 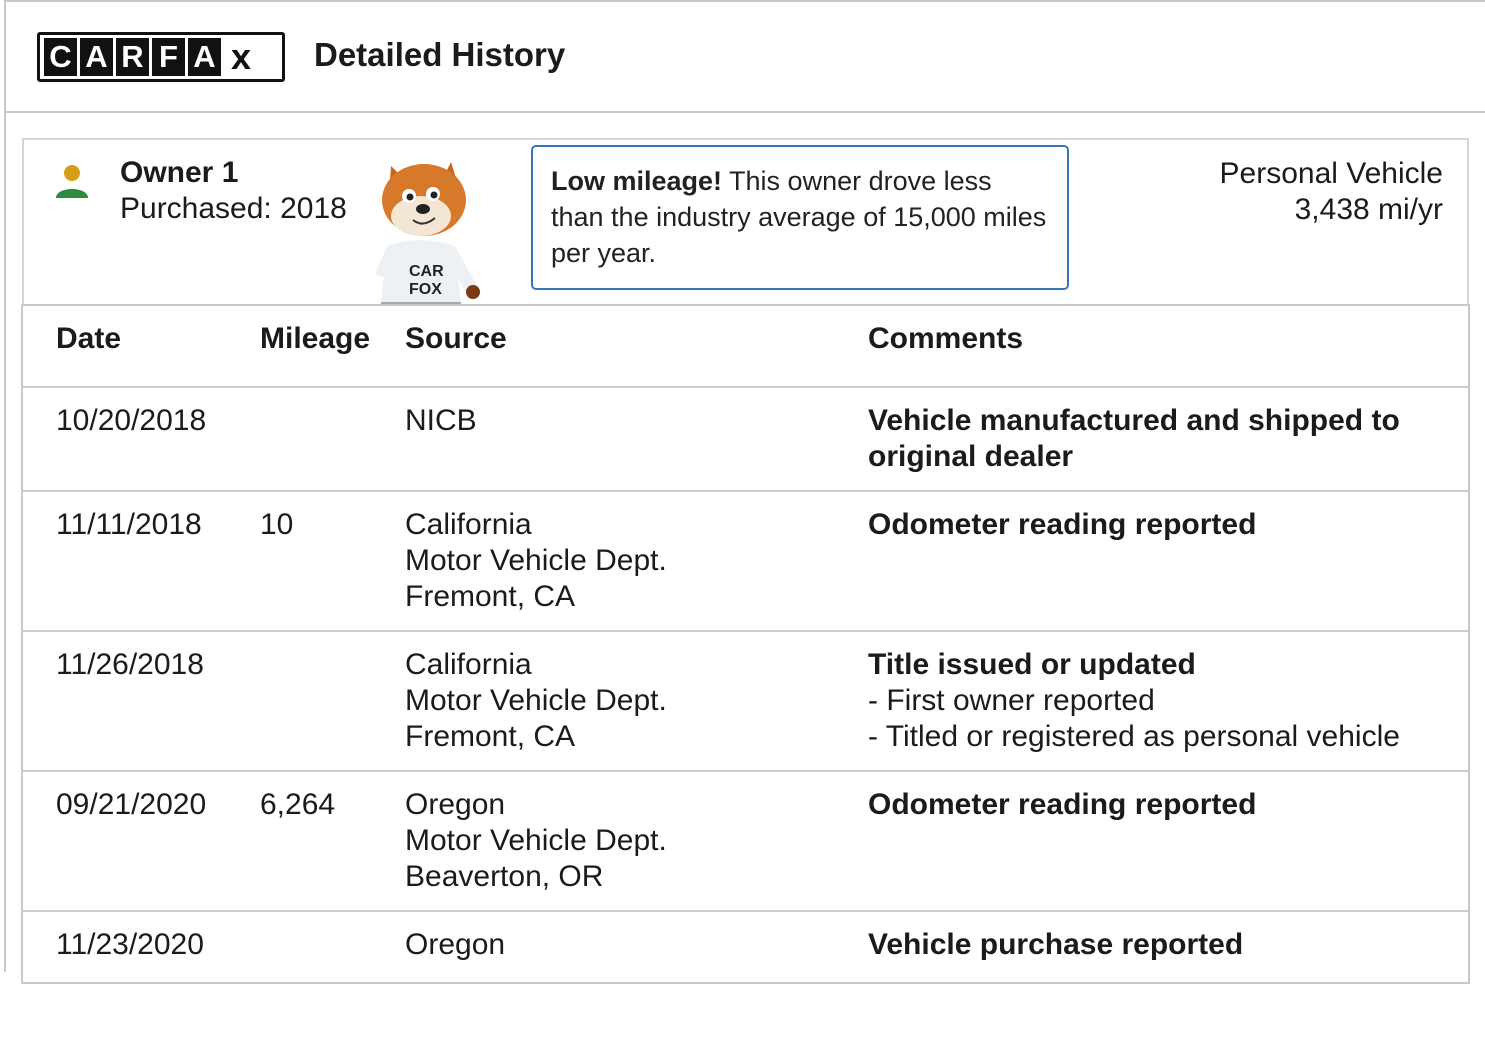 What do you see at coordinates (298, 804) in the screenshot?
I see `row-mileage: 6,264` at bounding box center [298, 804].